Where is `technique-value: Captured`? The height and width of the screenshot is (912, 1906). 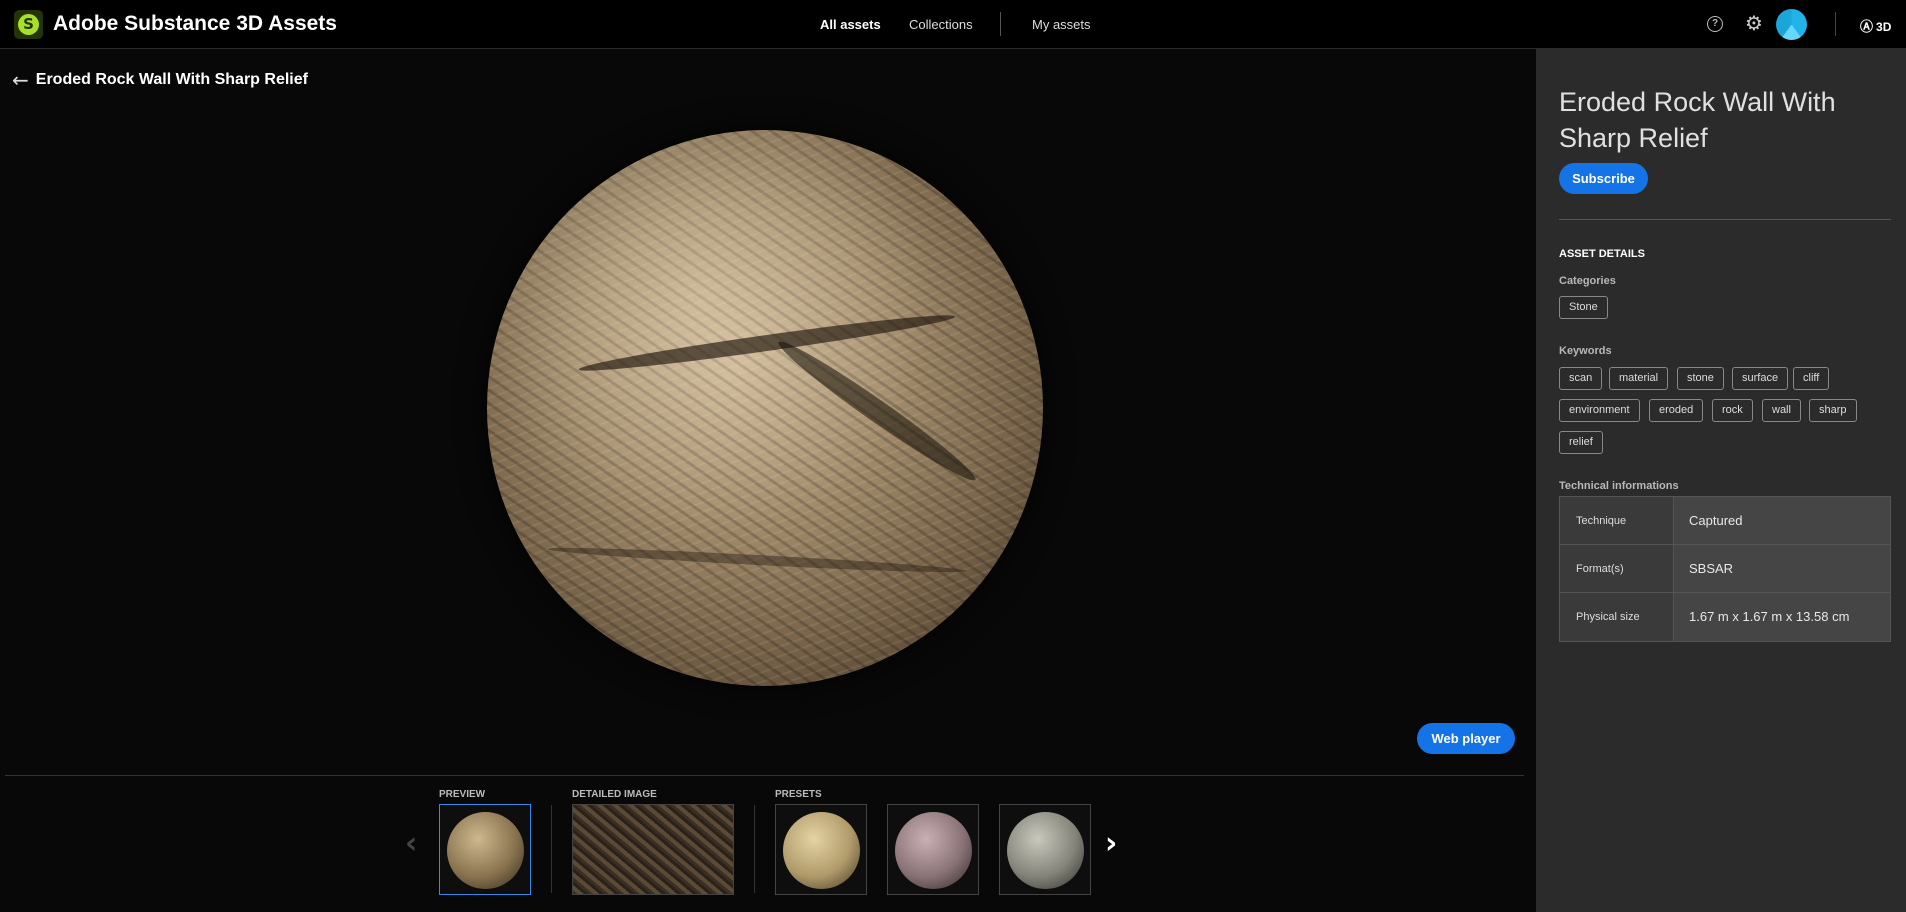
technique-value: Captured is located at coordinates (1782, 520).